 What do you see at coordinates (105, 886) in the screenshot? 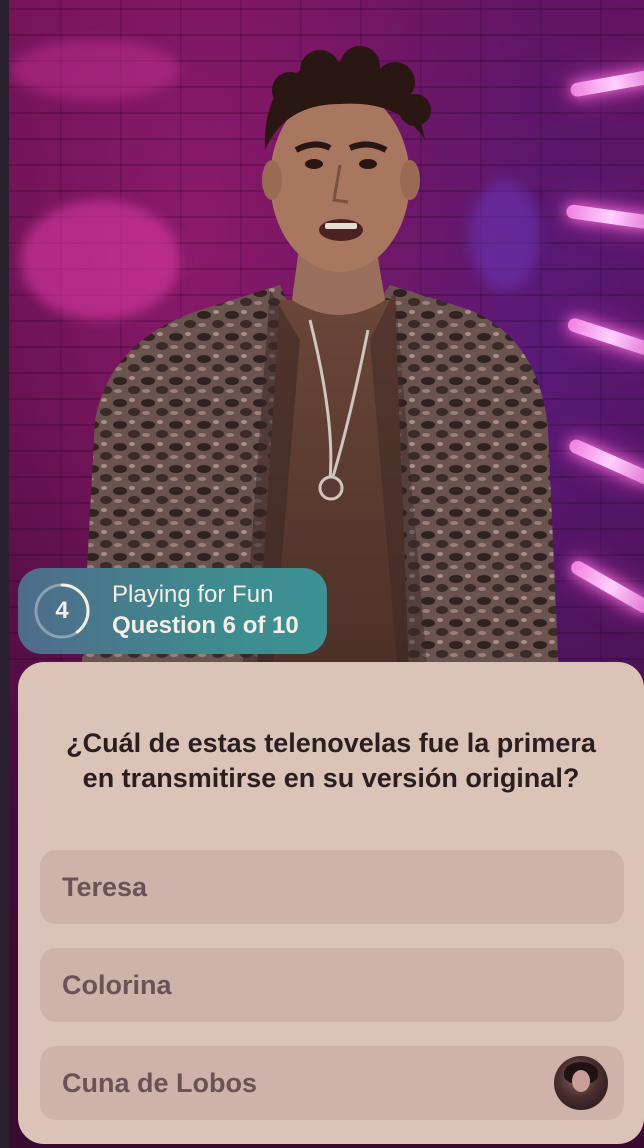
I see `answer-option-label: Teresa` at bounding box center [105, 886].